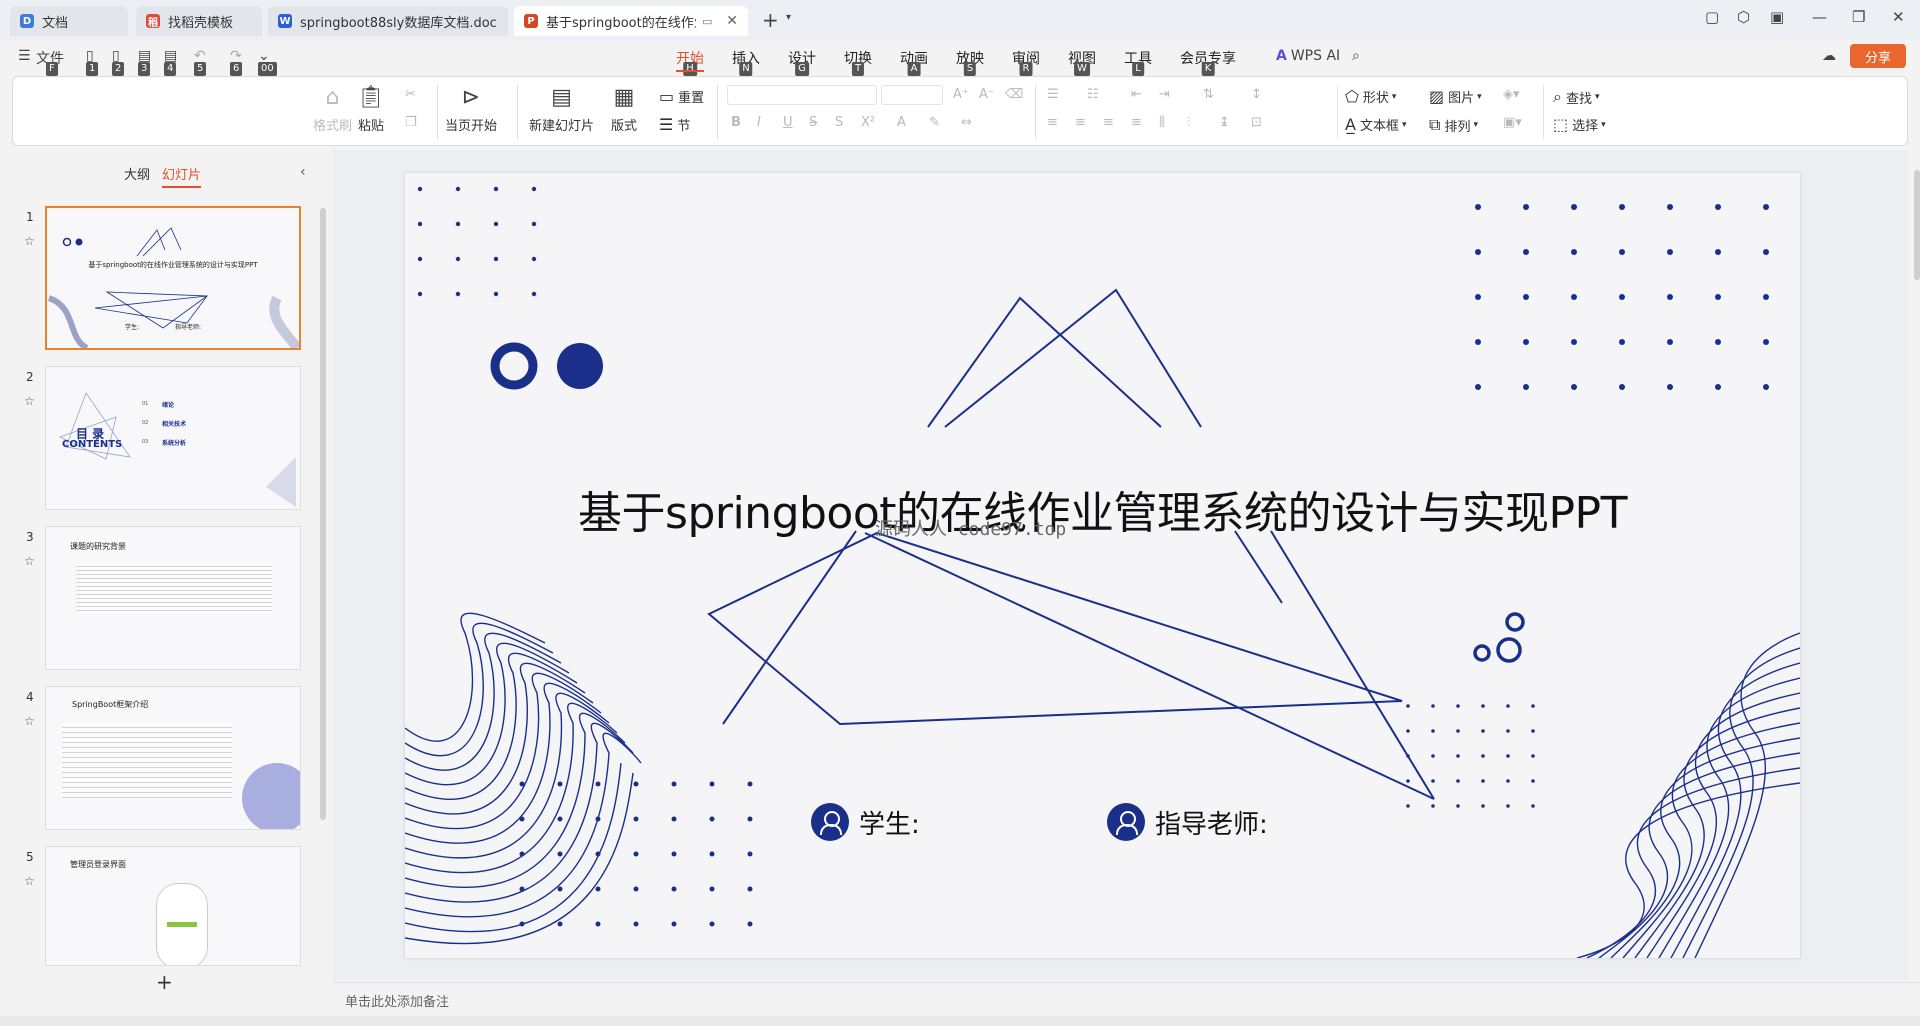 The width and height of the screenshot is (1920, 1026). What do you see at coordinates (1858, 17) in the screenshot?
I see `restore-icon: ❐` at bounding box center [1858, 17].